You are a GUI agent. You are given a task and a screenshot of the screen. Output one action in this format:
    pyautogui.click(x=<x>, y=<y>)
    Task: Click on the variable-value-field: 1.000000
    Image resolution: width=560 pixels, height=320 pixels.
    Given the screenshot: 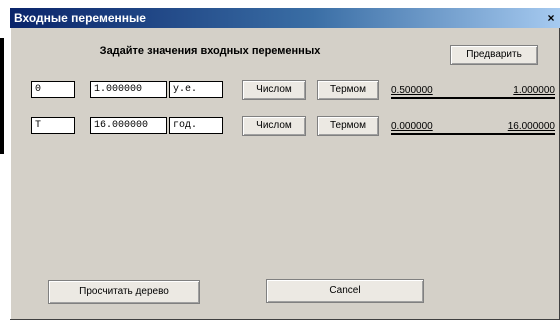 What is the action you would take?
    pyautogui.click(x=128, y=89)
    